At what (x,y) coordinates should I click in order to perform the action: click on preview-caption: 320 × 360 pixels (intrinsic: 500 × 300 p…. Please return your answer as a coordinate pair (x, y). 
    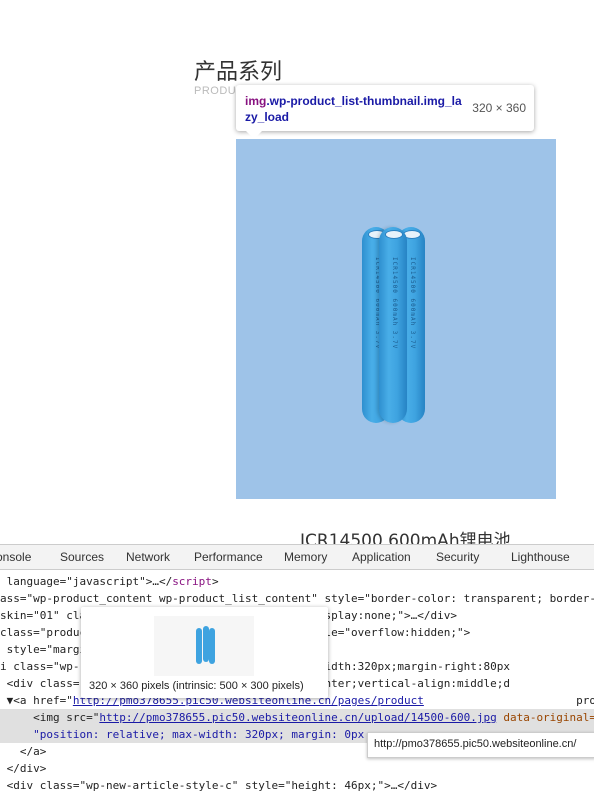
    Looking at the image, I should click on (196, 686).